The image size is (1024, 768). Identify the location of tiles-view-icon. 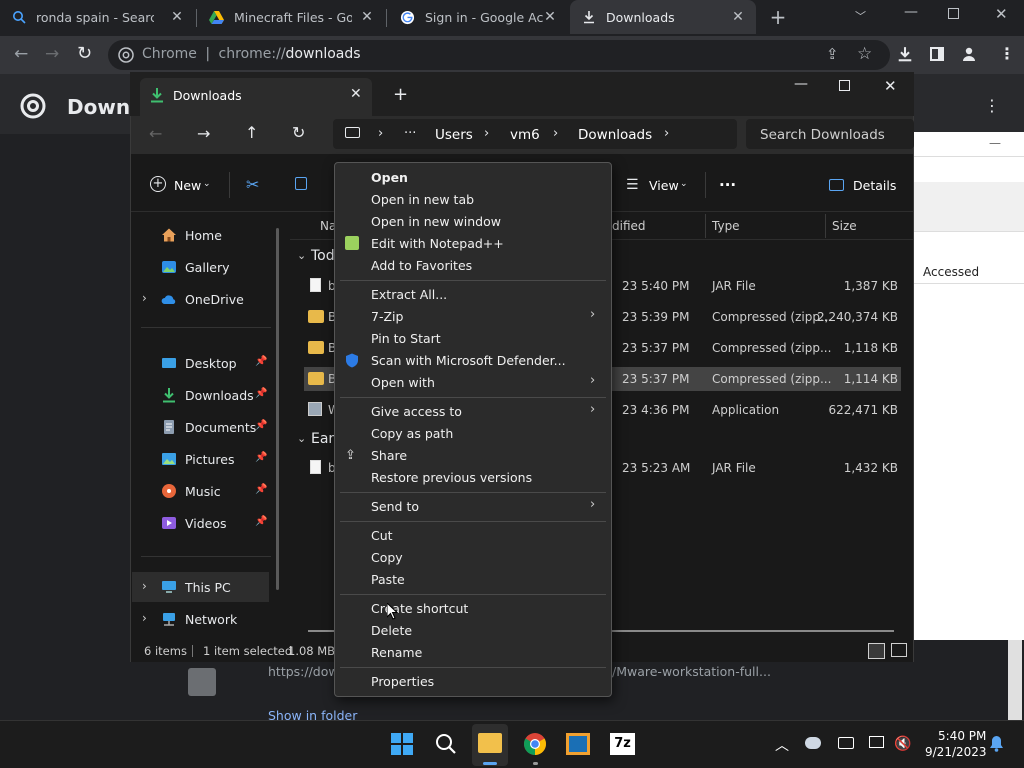
(899, 650).